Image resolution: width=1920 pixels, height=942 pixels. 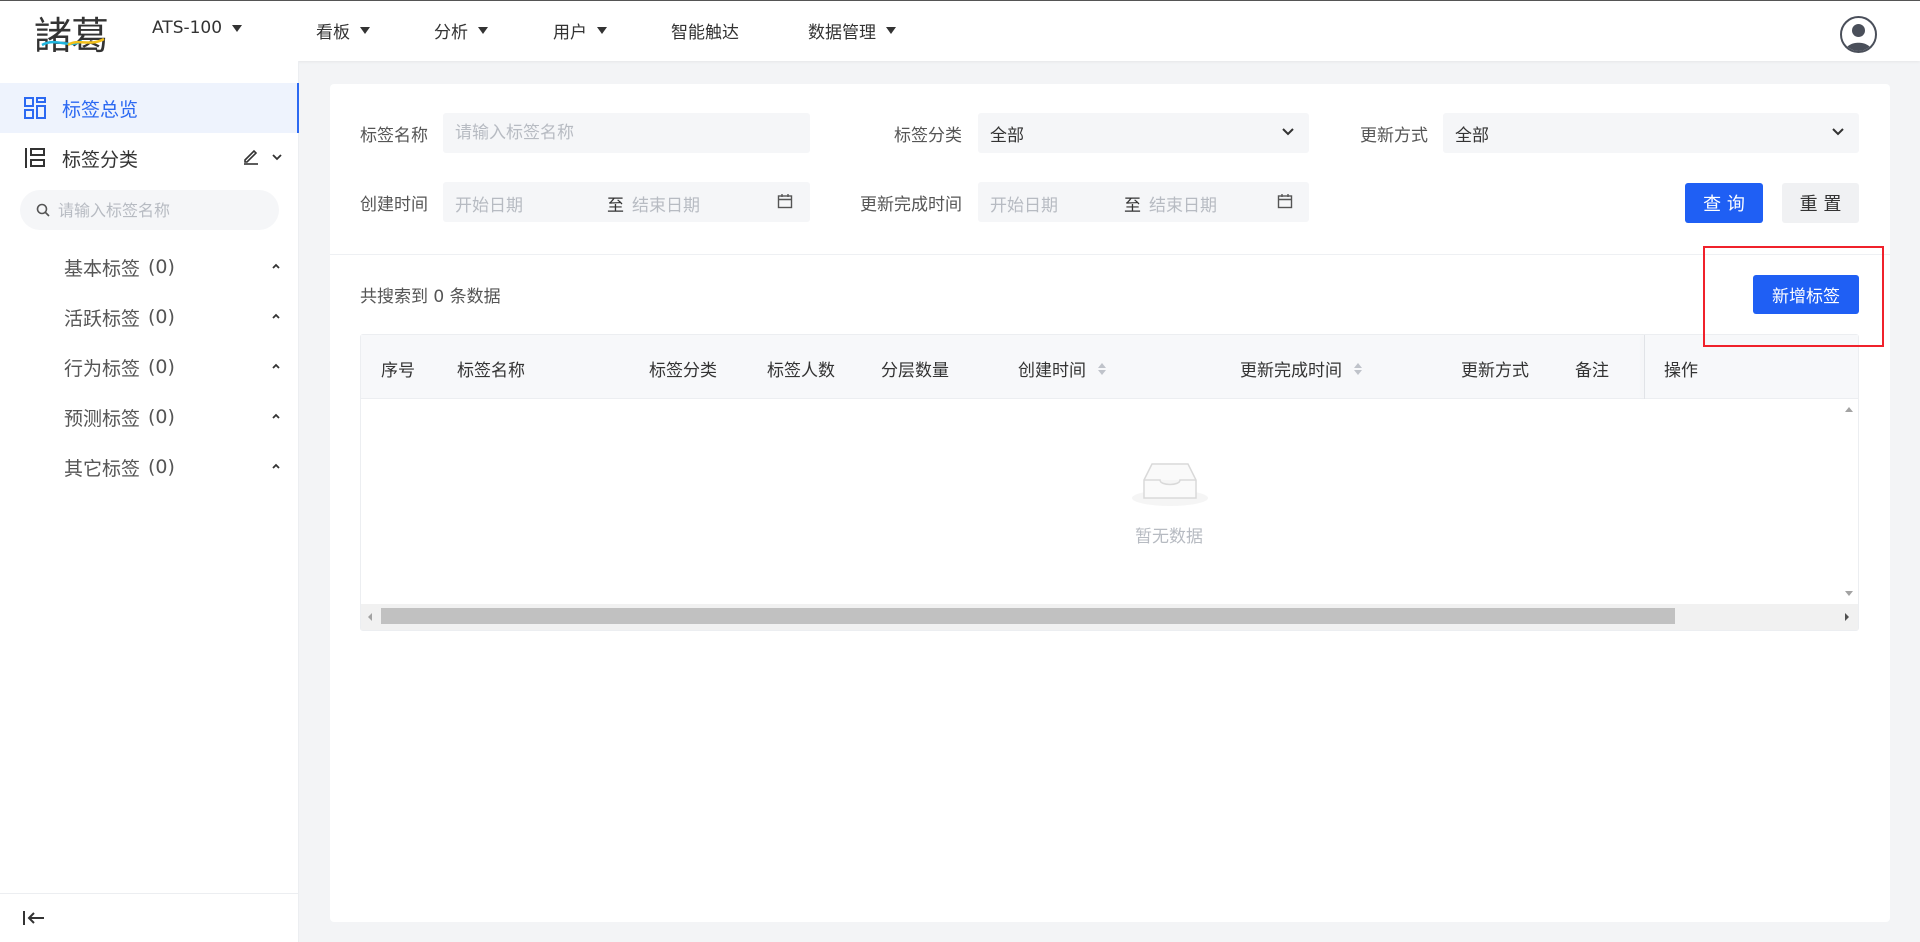 I want to click on sidebar-item-label: 标签总览, so click(x=100, y=109).